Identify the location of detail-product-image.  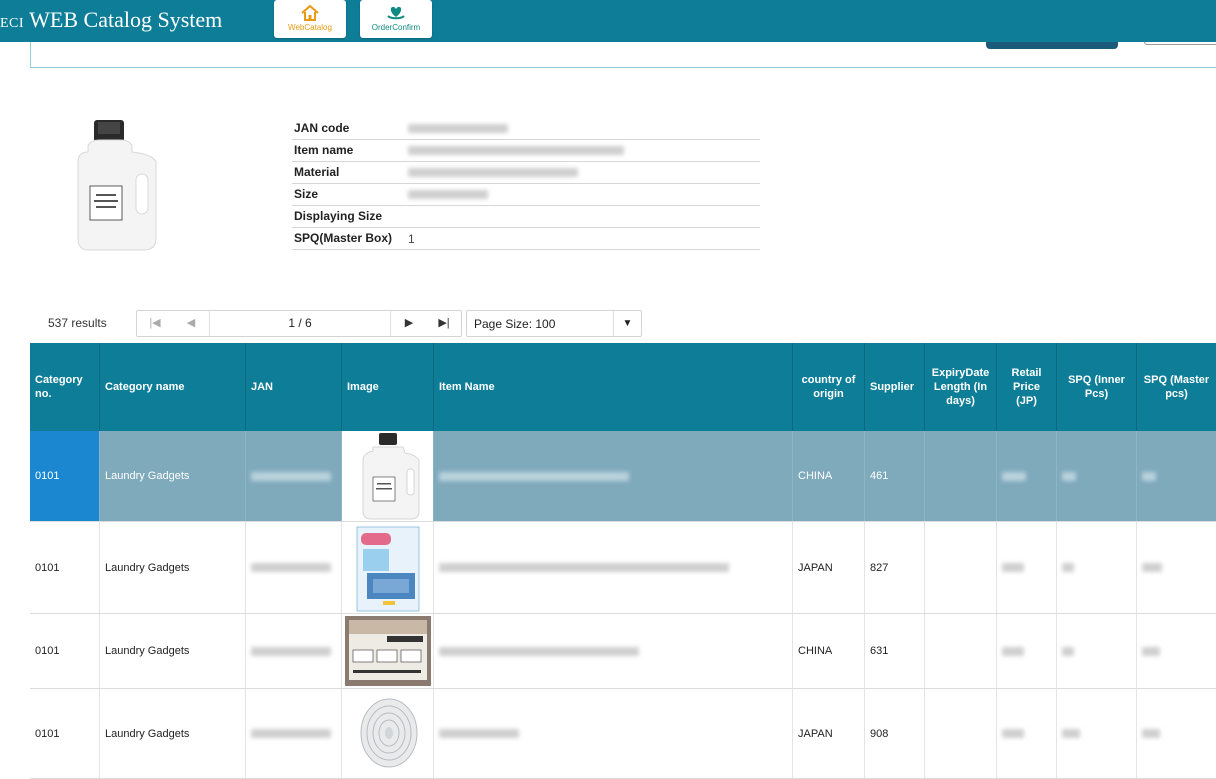
(117, 185).